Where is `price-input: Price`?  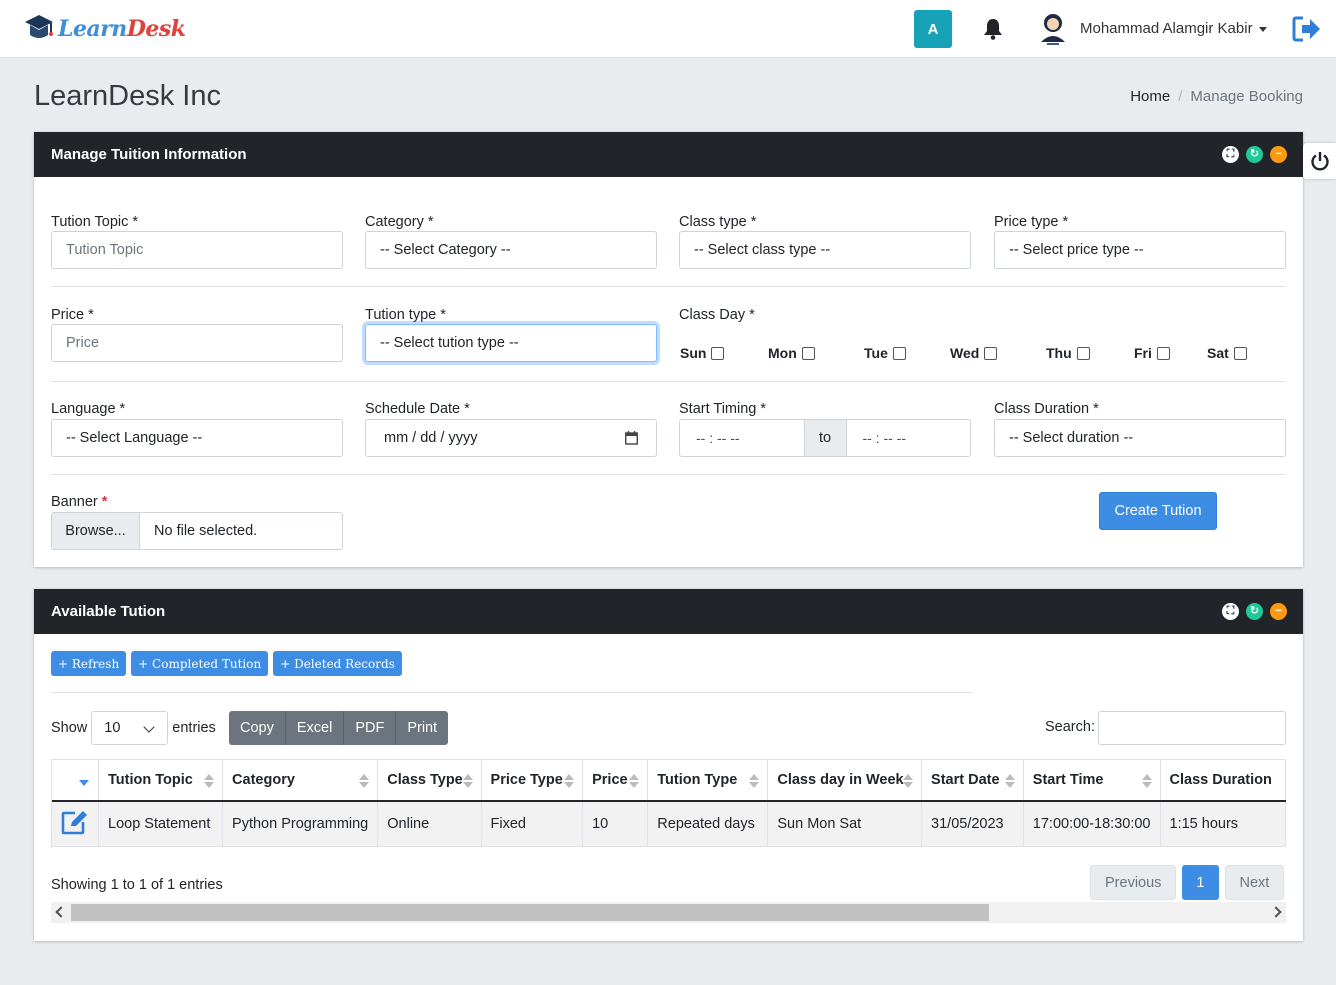
price-input: Price is located at coordinates (197, 343).